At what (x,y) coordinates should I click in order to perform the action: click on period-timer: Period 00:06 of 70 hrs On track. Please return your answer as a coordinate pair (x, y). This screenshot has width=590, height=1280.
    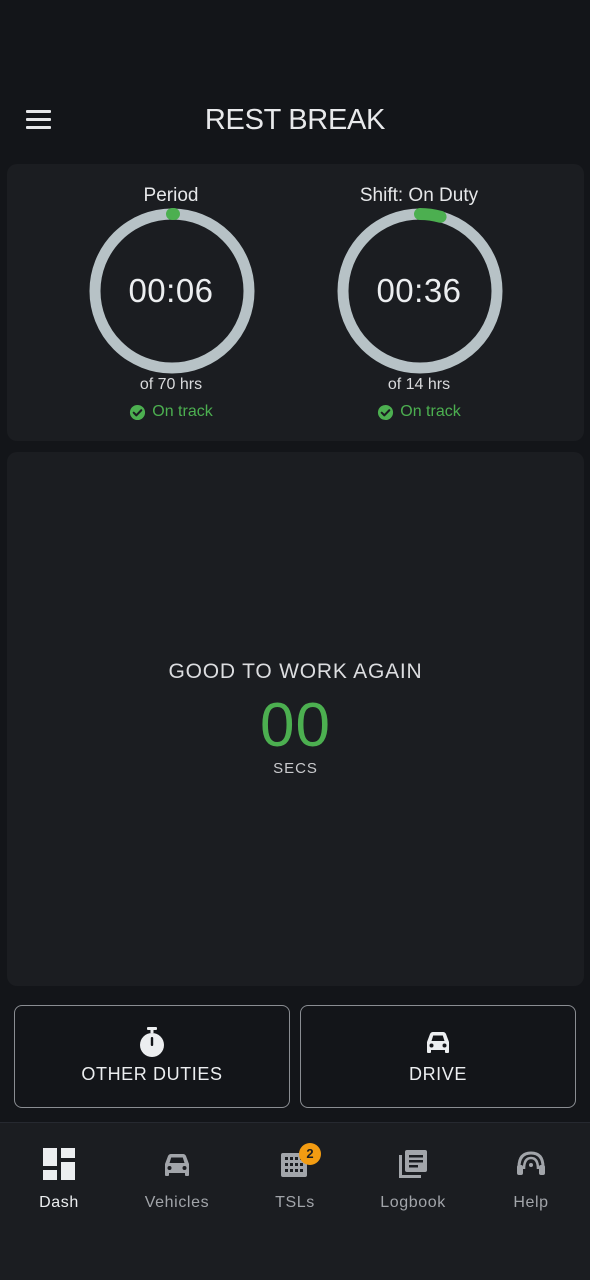
    Looking at the image, I should click on (171, 302).